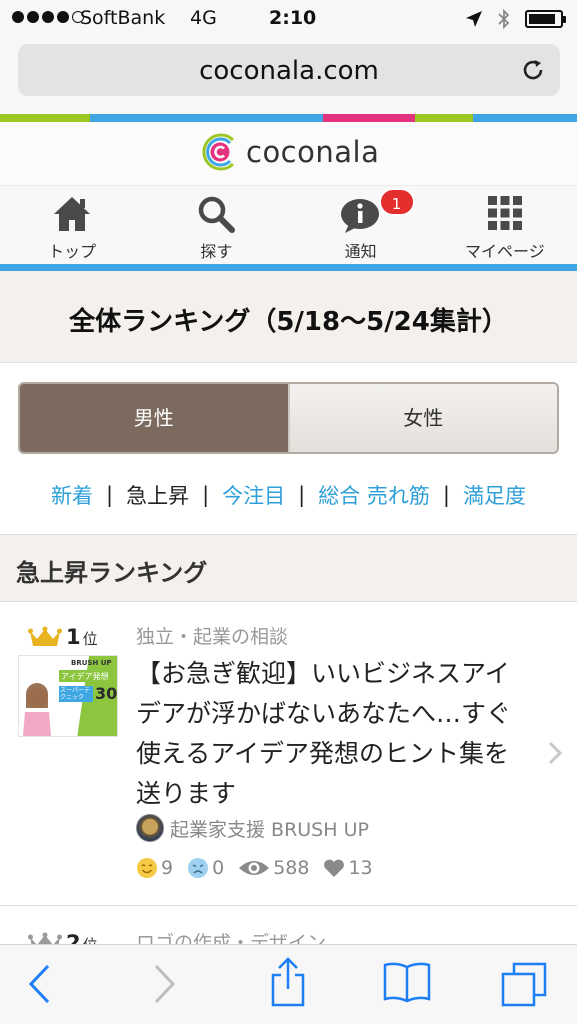 This screenshot has height=1024, width=577. What do you see at coordinates (254, 868) in the screenshot?
I see `eye-icon` at bounding box center [254, 868].